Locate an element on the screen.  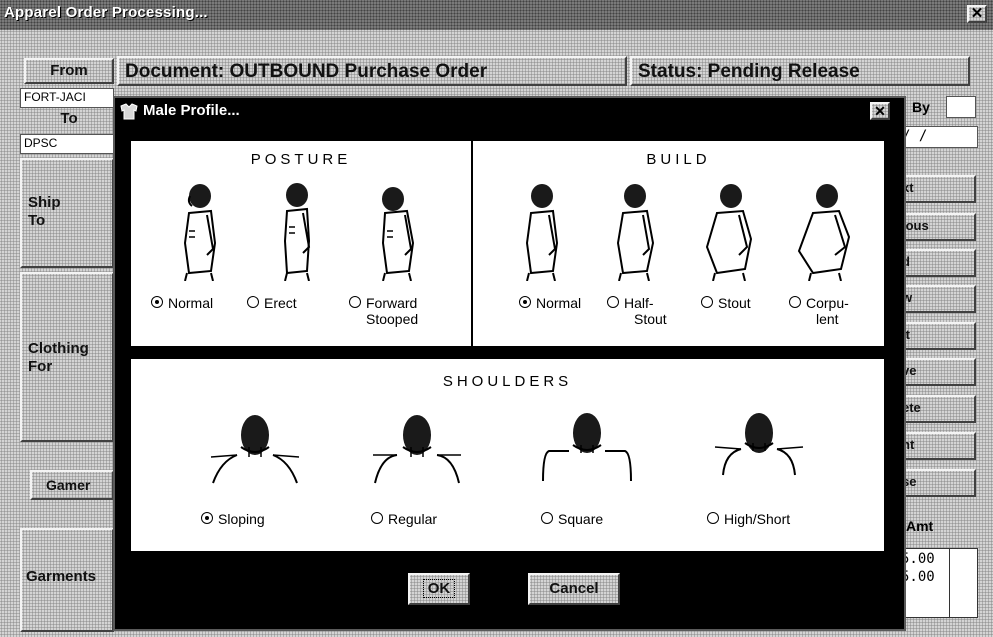
shoulders-regular-figure is located at coordinates (417, 449).